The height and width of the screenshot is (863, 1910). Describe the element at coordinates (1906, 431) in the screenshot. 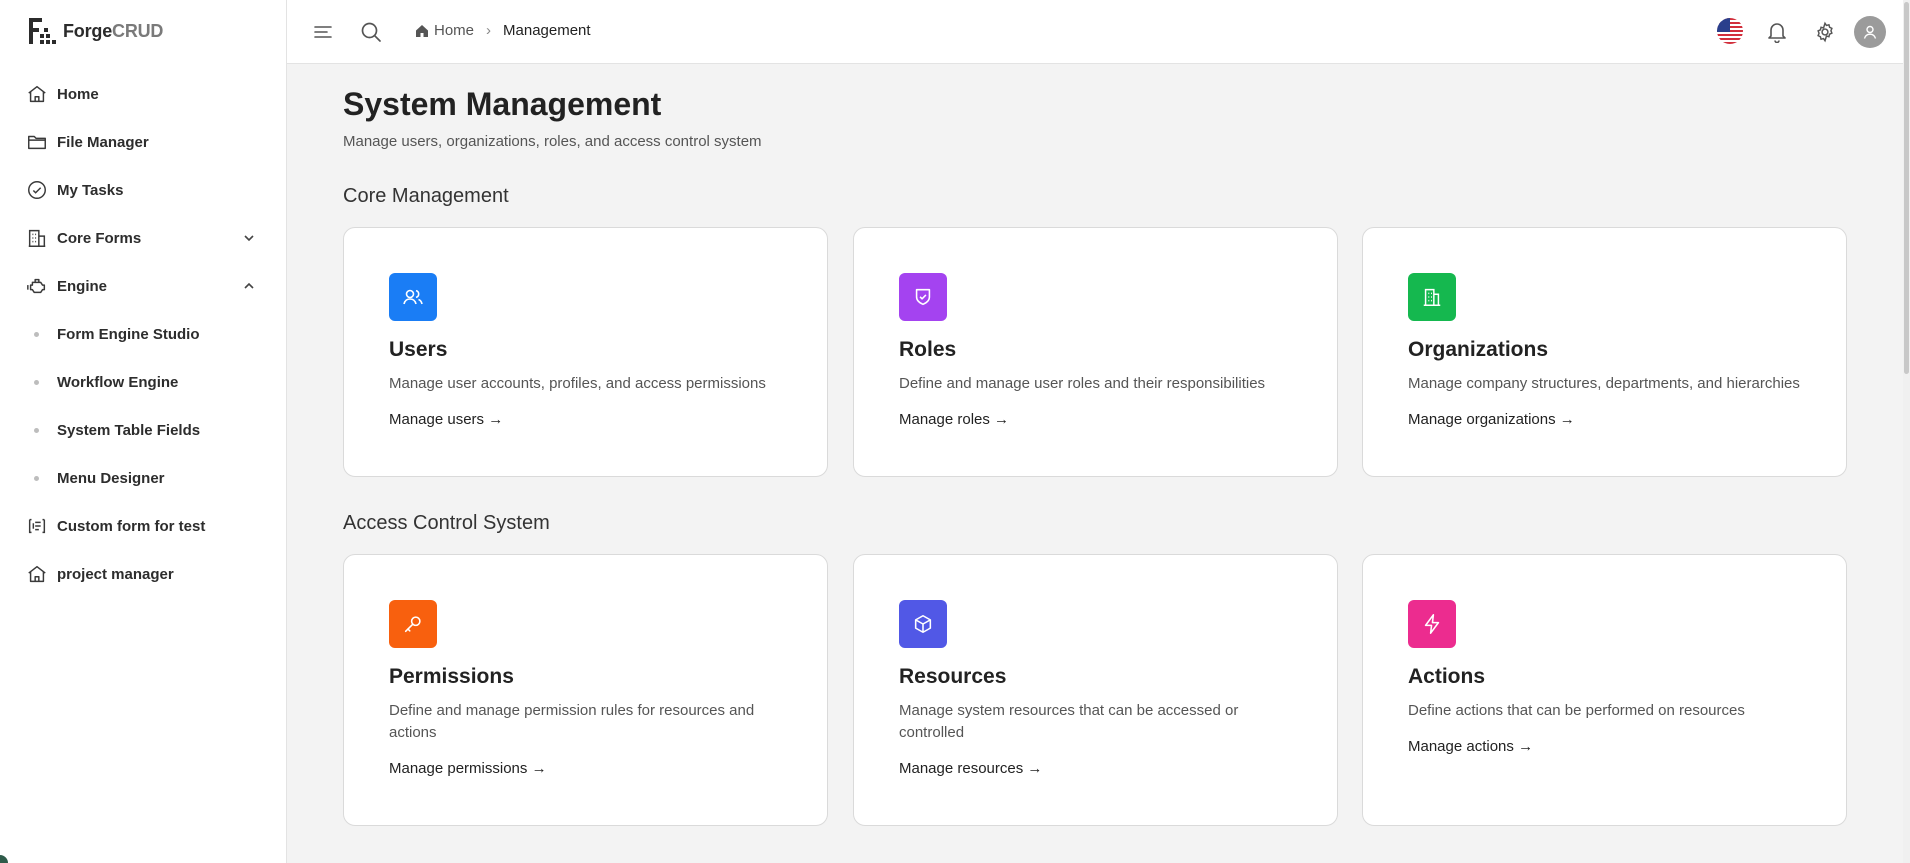

I see `page-scrollbar` at that location.